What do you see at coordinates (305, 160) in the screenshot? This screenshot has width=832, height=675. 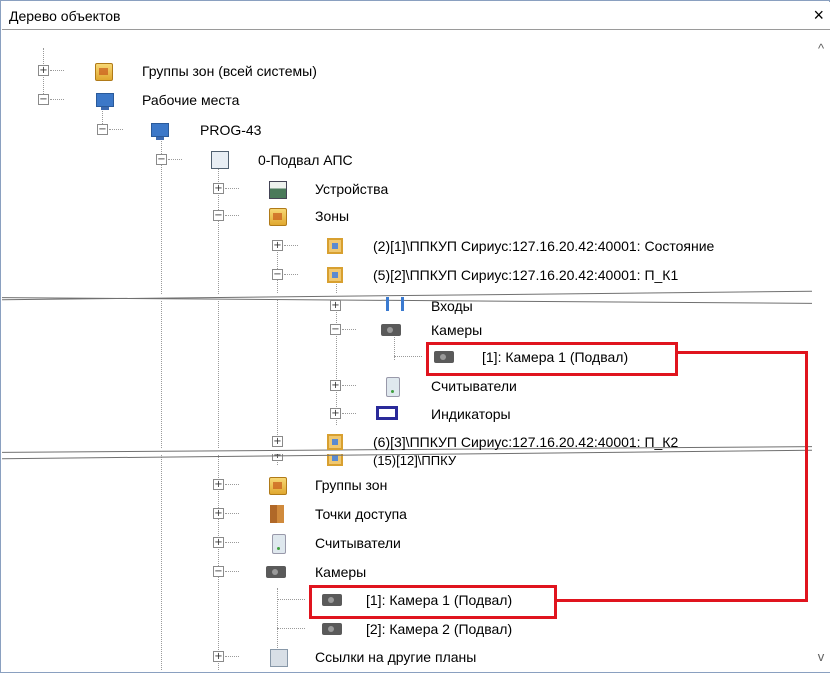 I see `tree-node-label: 0-Подвал АПС` at bounding box center [305, 160].